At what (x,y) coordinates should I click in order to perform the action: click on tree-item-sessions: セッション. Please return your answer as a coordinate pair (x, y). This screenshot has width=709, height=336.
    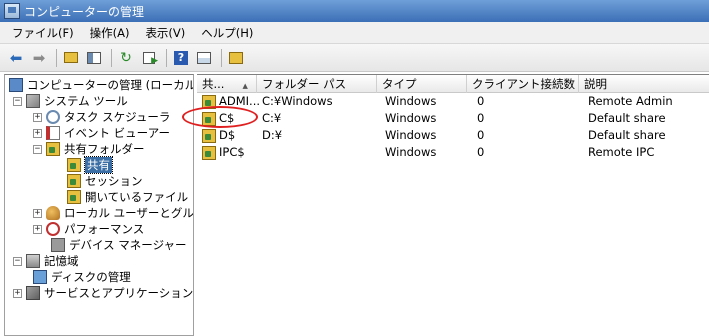
    Looking at the image, I should click on (105, 181).